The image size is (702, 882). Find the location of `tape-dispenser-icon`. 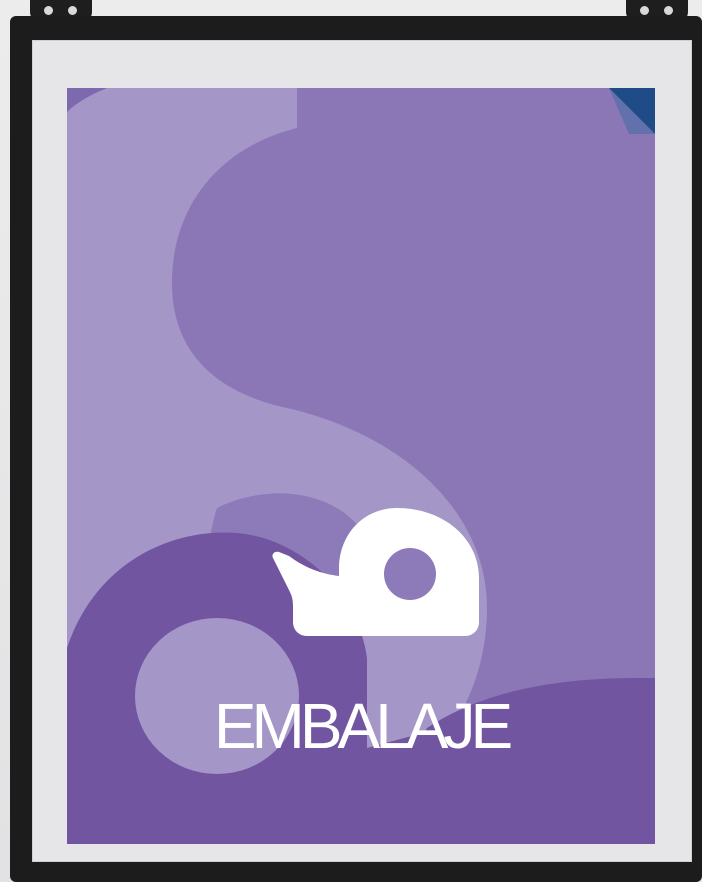

tape-dispenser-icon is located at coordinates (375, 572).